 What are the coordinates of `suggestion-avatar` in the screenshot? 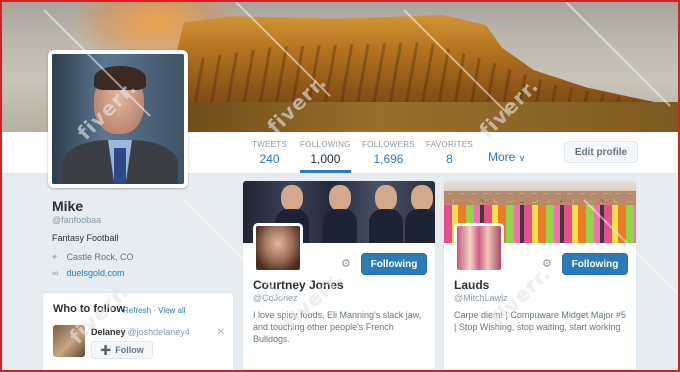 It's located at (69, 341).